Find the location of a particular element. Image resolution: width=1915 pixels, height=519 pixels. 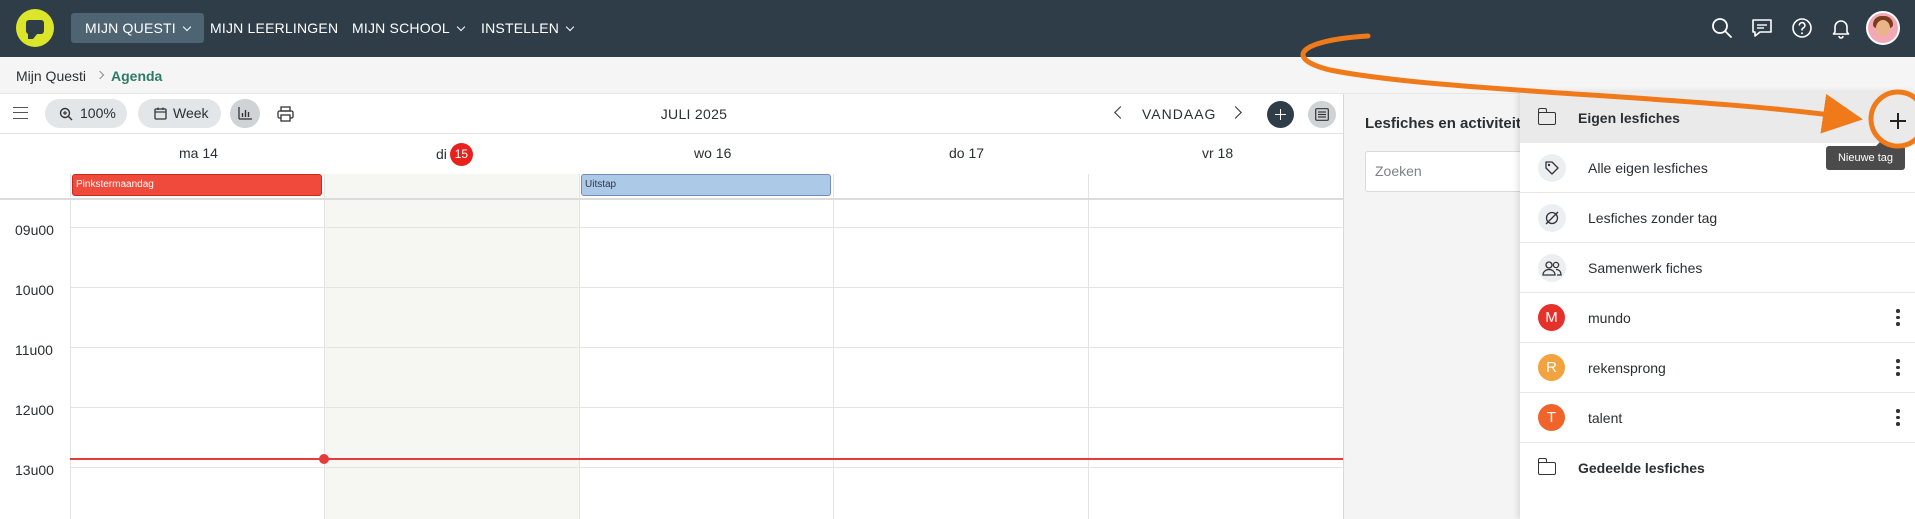

folder-open-icon is located at coordinates (1546, 116).